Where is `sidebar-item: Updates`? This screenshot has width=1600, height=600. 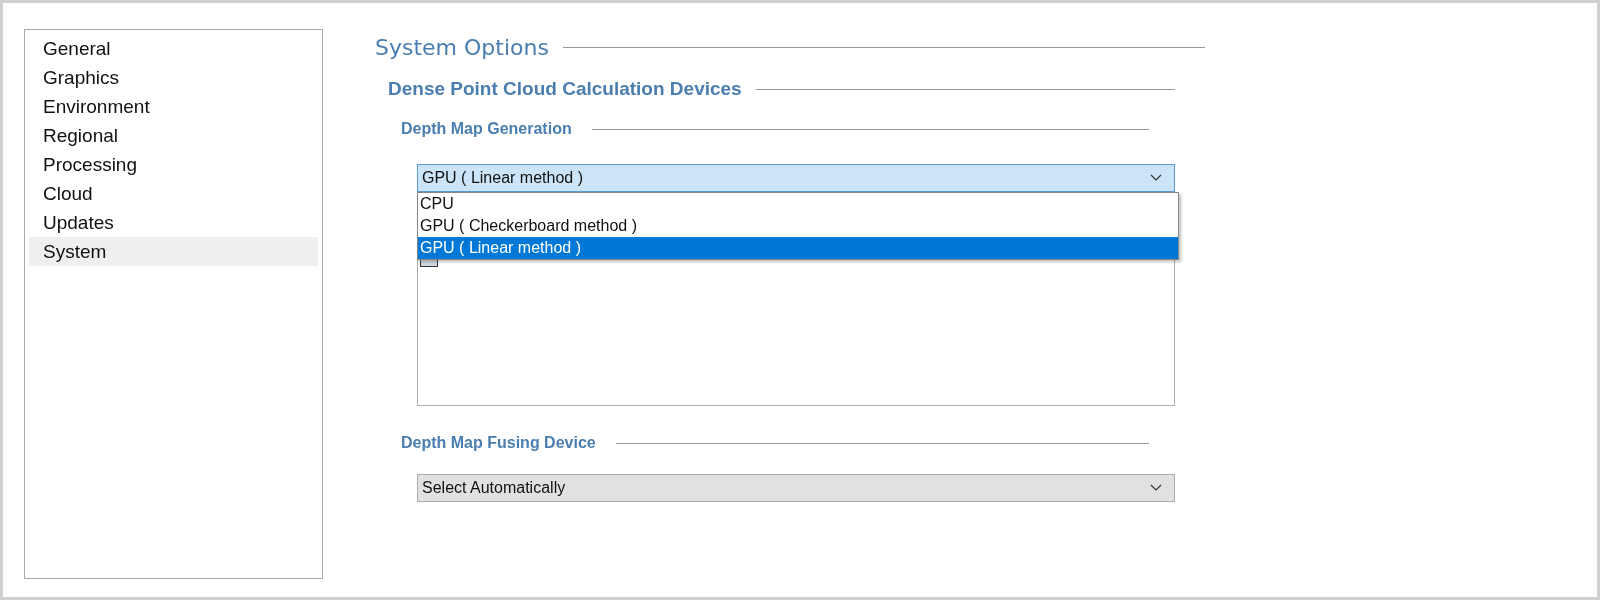 sidebar-item: Updates is located at coordinates (173, 222).